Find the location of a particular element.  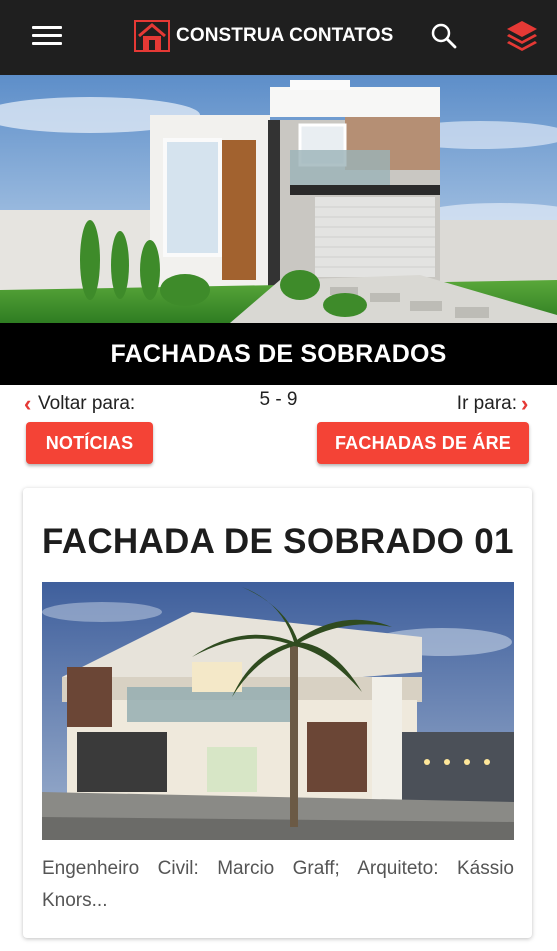

next-category-button: FACHADAS DE ÁRE is located at coordinates (423, 443).